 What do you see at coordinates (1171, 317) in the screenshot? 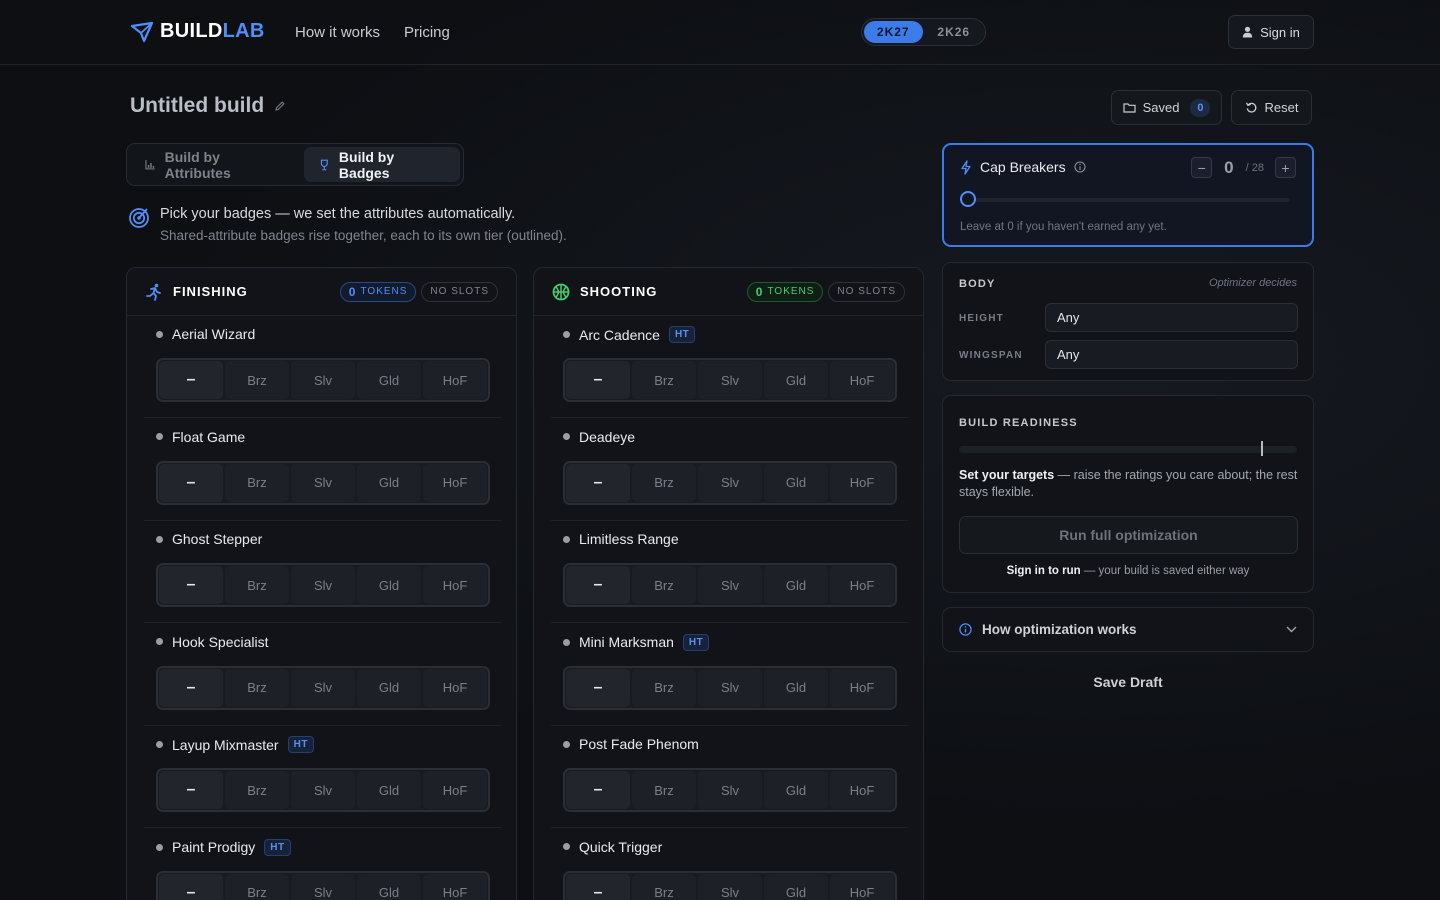
I see `height-select: Any` at bounding box center [1171, 317].